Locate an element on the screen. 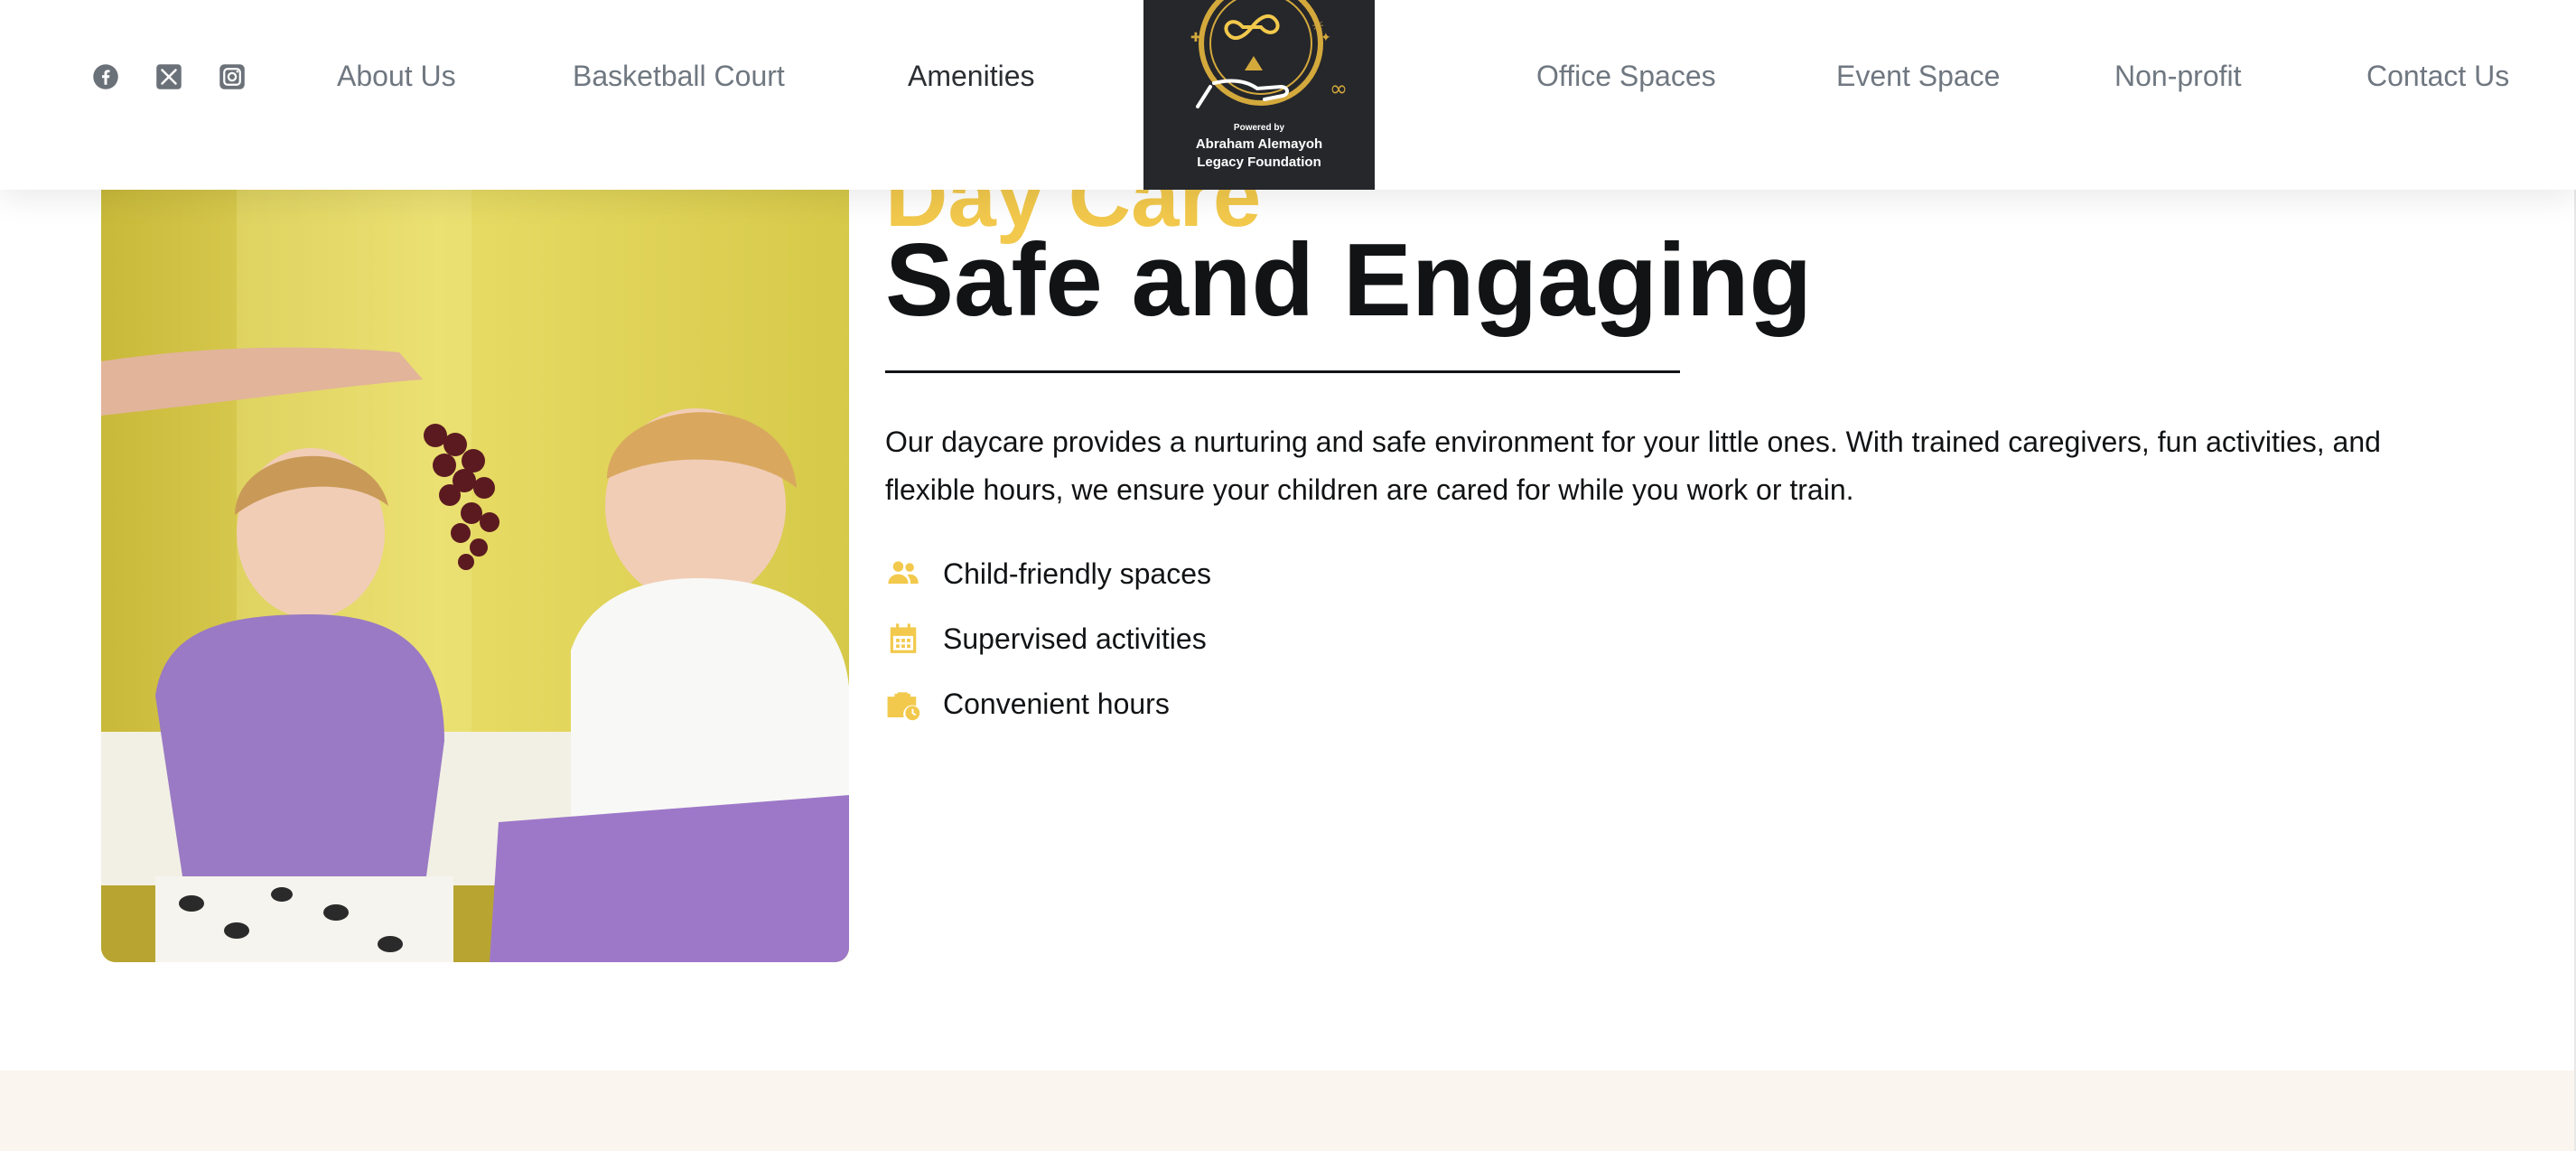  feature-label: Convenient hours is located at coordinates (1056, 704).